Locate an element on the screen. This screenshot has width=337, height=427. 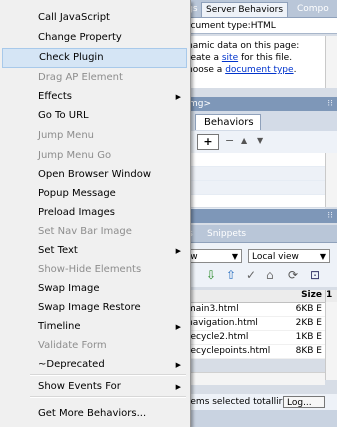
menu-item-deprecated: ~Deprecated ▶ is located at coordinates (94, 365).